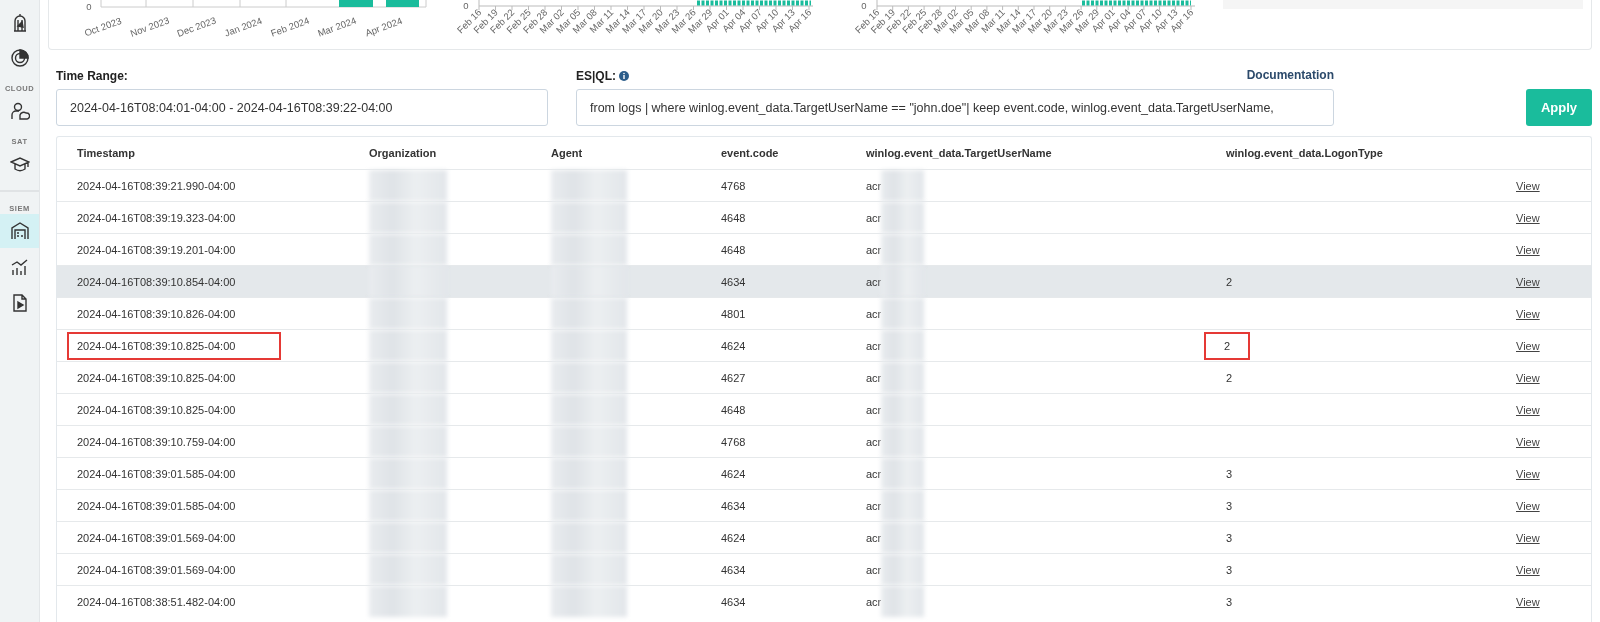 This screenshot has width=1600, height=622. What do you see at coordinates (102, 26) in the screenshot?
I see `axis-label: Oct 2023` at bounding box center [102, 26].